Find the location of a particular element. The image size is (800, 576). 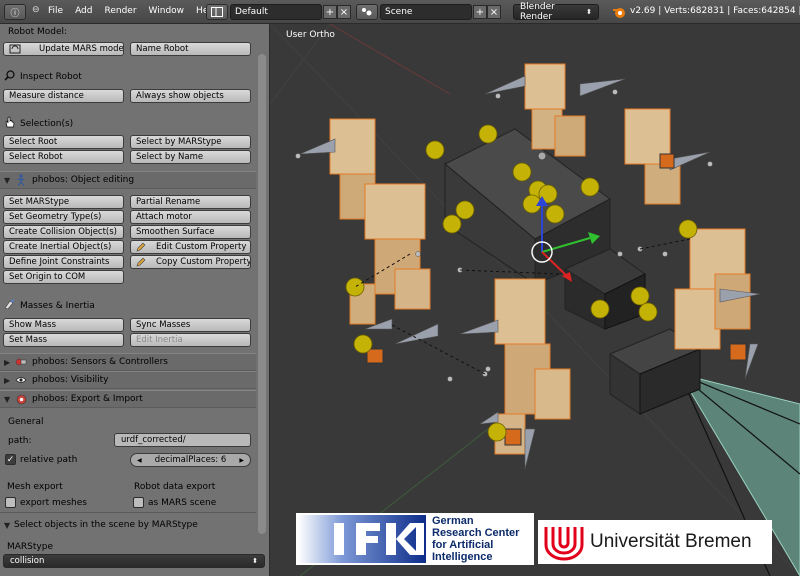

scene-icon-button is located at coordinates (367, 12).